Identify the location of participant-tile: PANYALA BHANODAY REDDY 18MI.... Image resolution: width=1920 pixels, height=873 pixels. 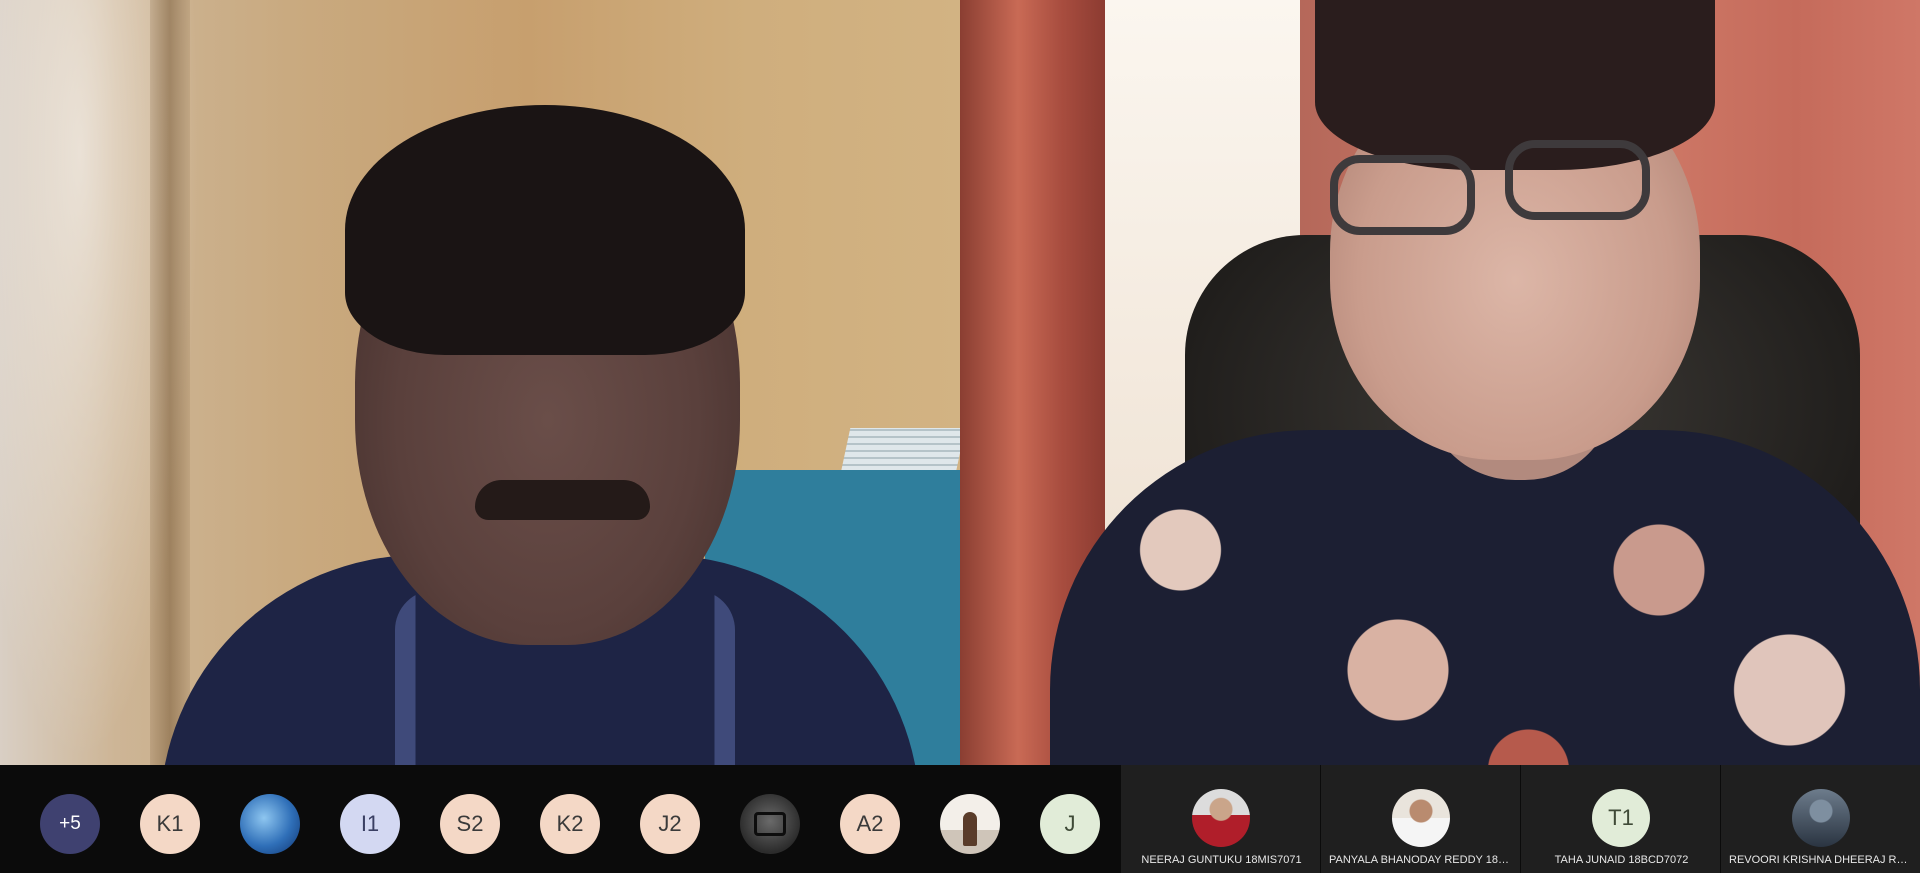
(1420, 819).